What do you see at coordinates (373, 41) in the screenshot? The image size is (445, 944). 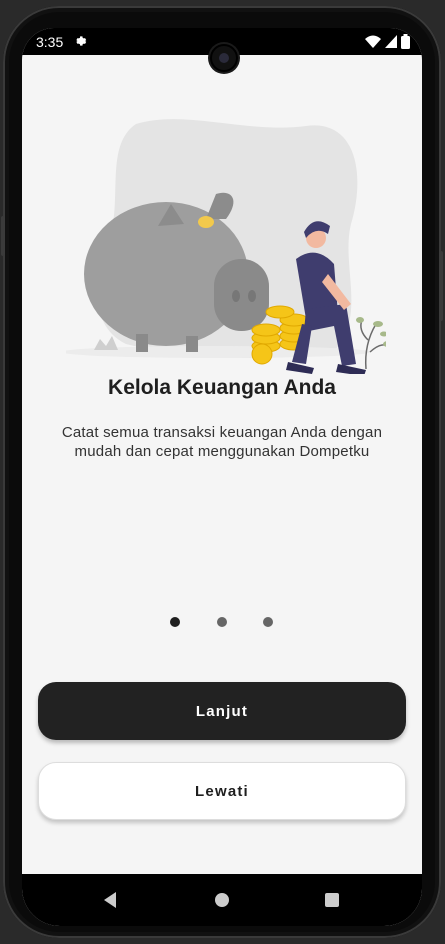 I see `wifi-icon` at bounding box center [373, 41].